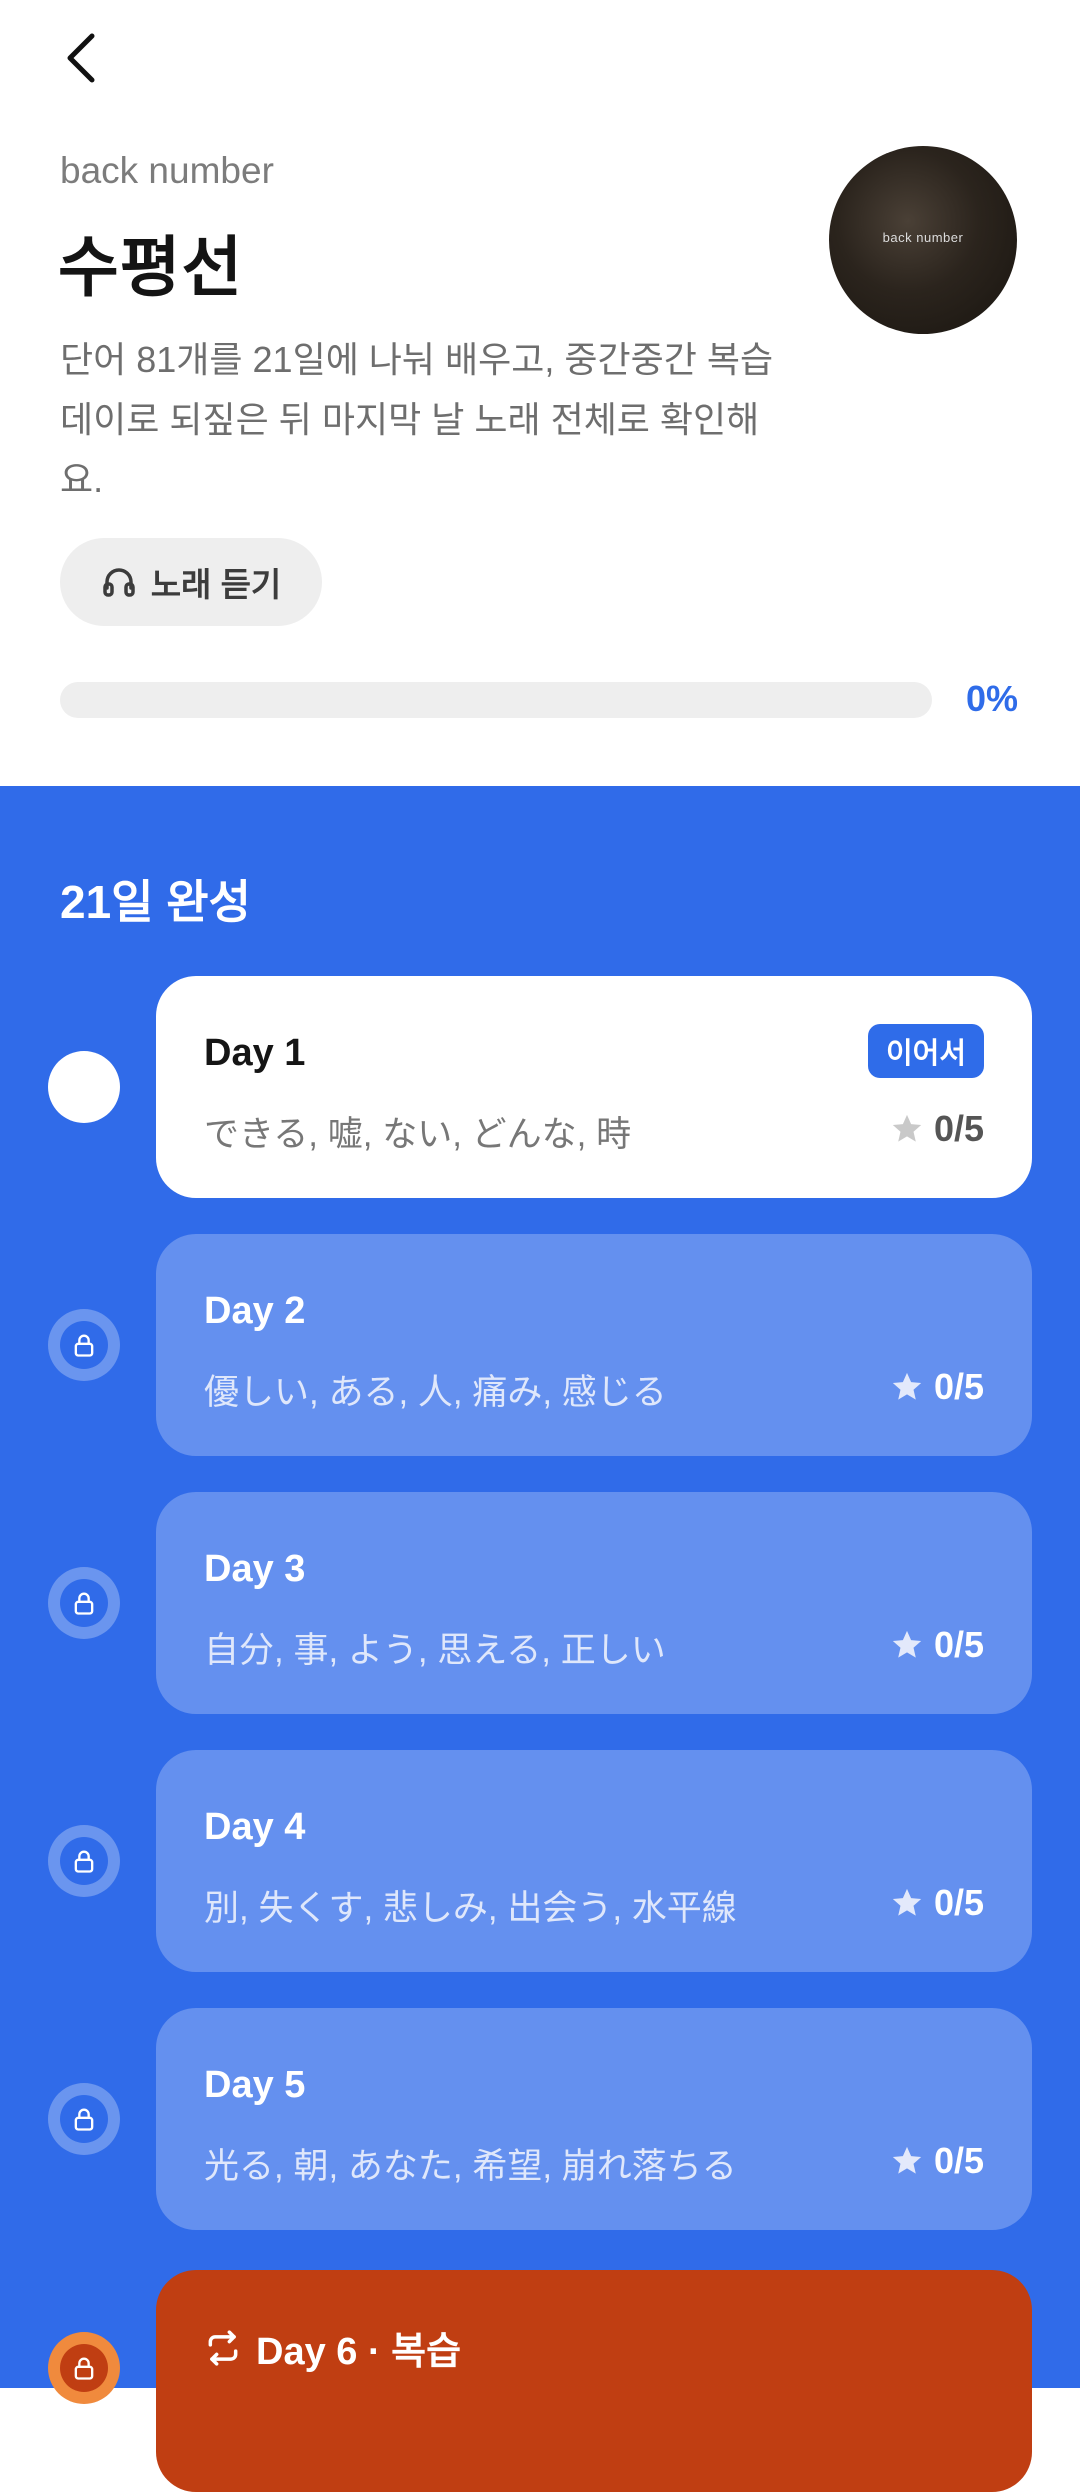  Describe the element at coordinates (255, 1311) in the screenshot. I see `day-label: Day 2` at that location.